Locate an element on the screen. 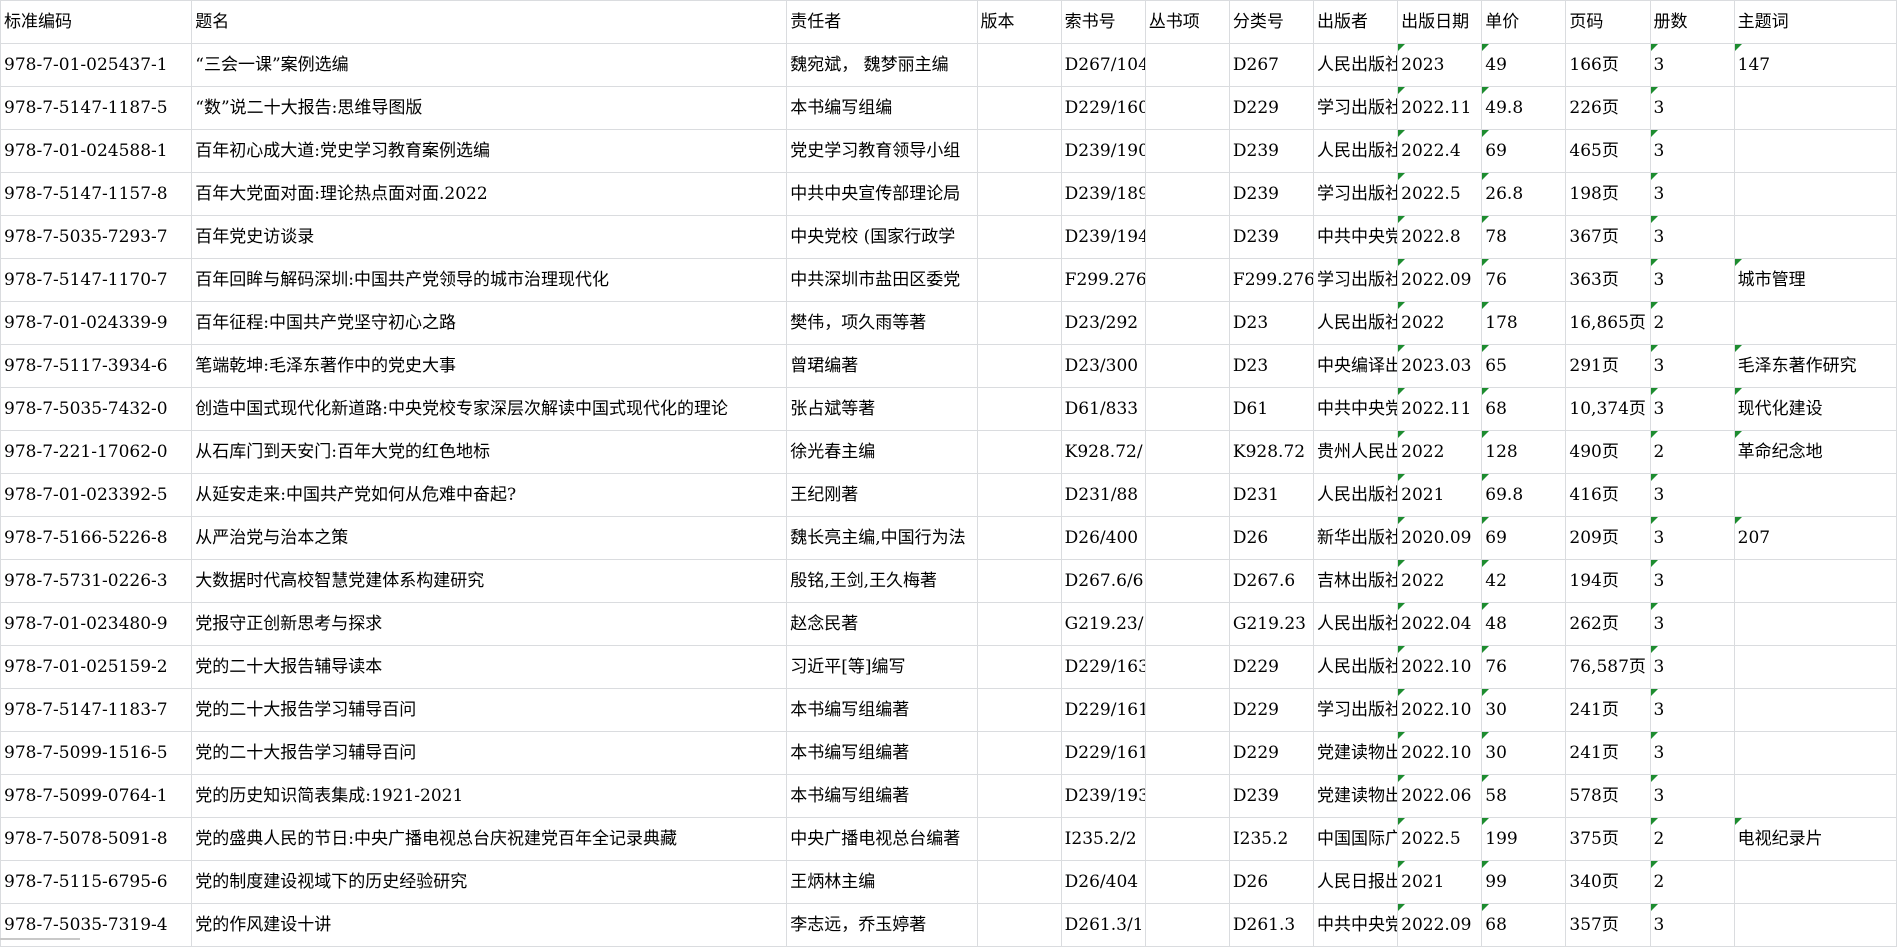  cell-pages: 363页 is located at coordinates (1608, 280).